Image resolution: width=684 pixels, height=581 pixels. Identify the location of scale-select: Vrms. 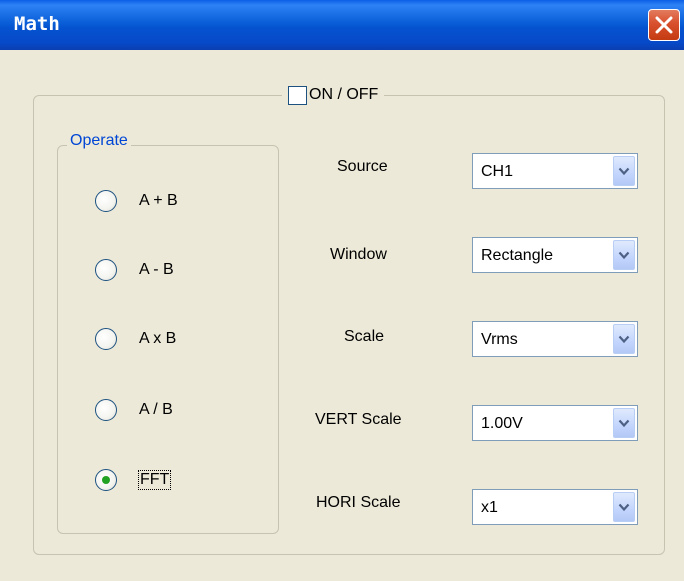
(555, 339).